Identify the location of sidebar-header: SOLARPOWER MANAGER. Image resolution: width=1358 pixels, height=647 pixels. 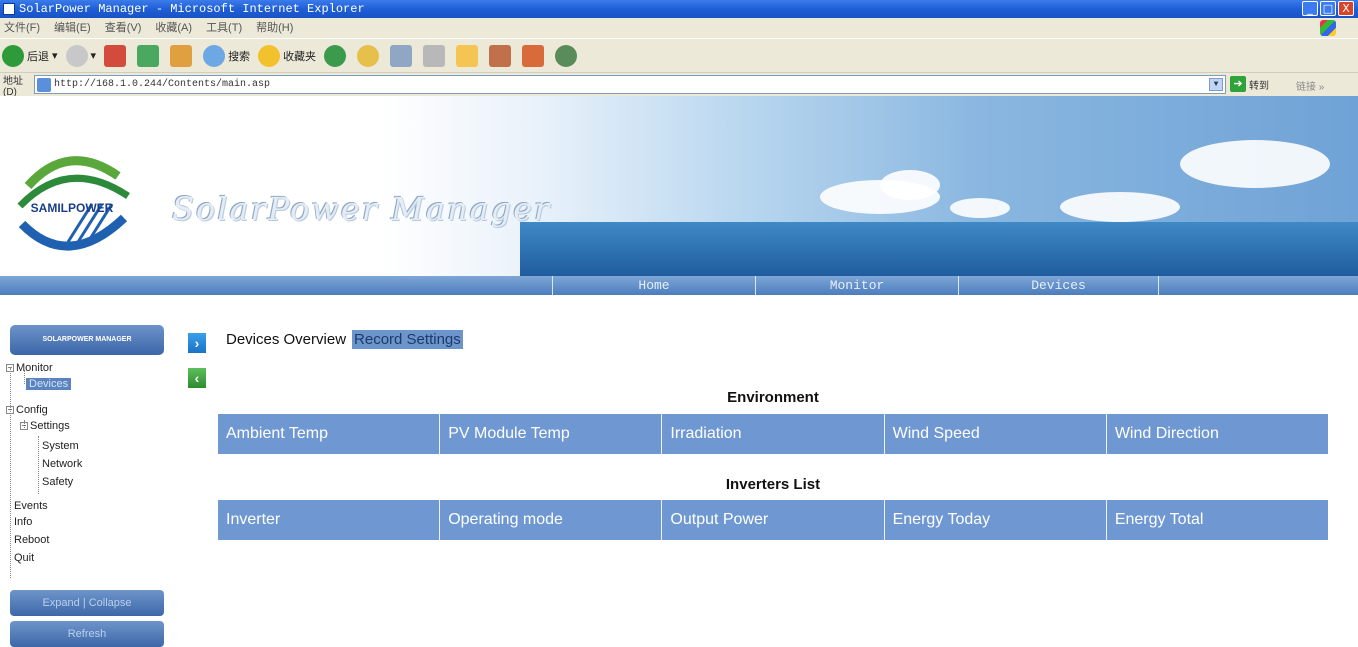
(87, 340).